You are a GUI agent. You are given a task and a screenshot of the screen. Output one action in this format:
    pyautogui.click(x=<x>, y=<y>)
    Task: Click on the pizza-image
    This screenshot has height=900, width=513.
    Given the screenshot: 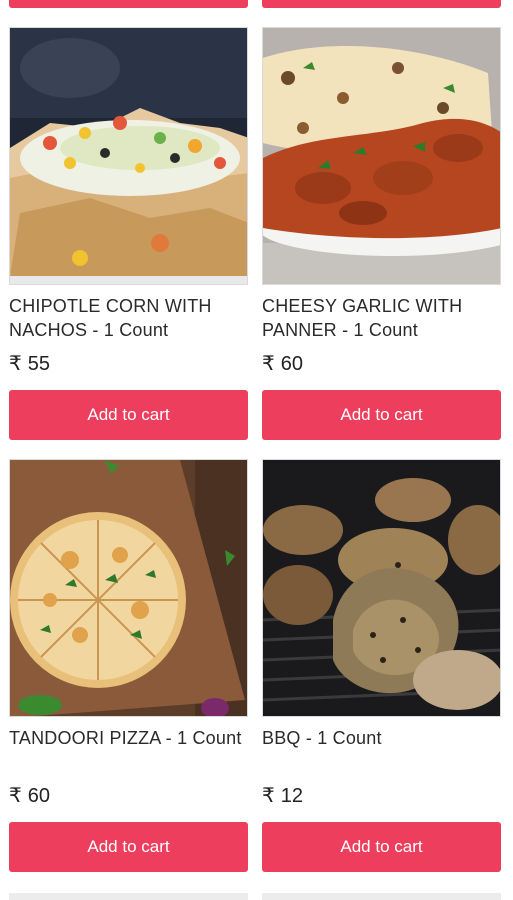 What is the action you would take?
    pyautogui.click(x=128, y=588)
    